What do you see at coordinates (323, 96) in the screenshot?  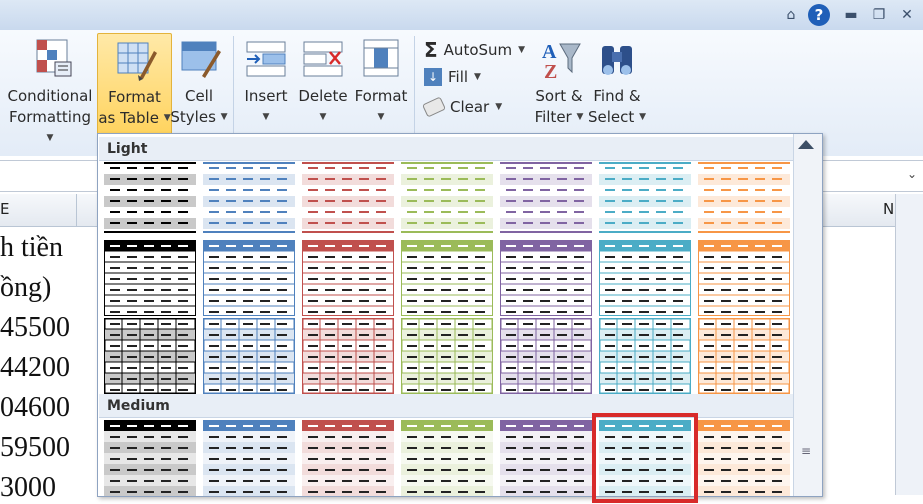 I see `delete-label: Delete` at bounding box center [323, 96].